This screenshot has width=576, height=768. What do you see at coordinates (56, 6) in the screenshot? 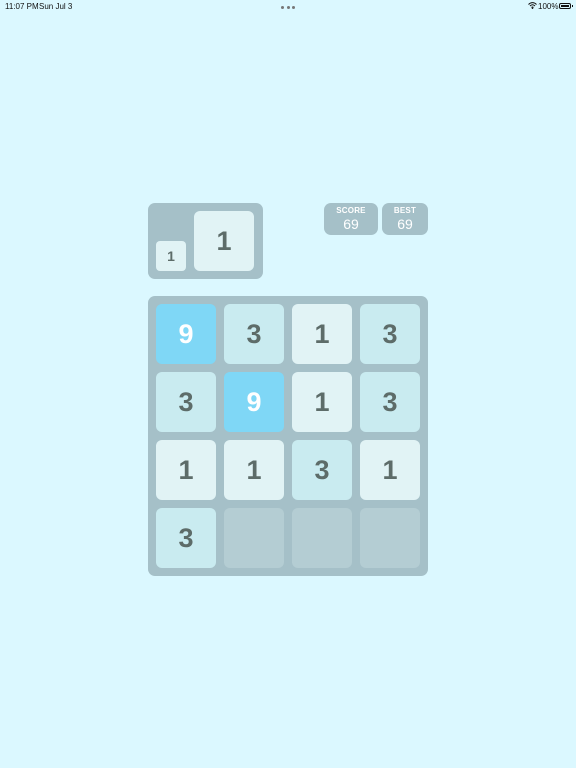
I see `status-date: Sun Jul 3` at bounding box center [56, 6].